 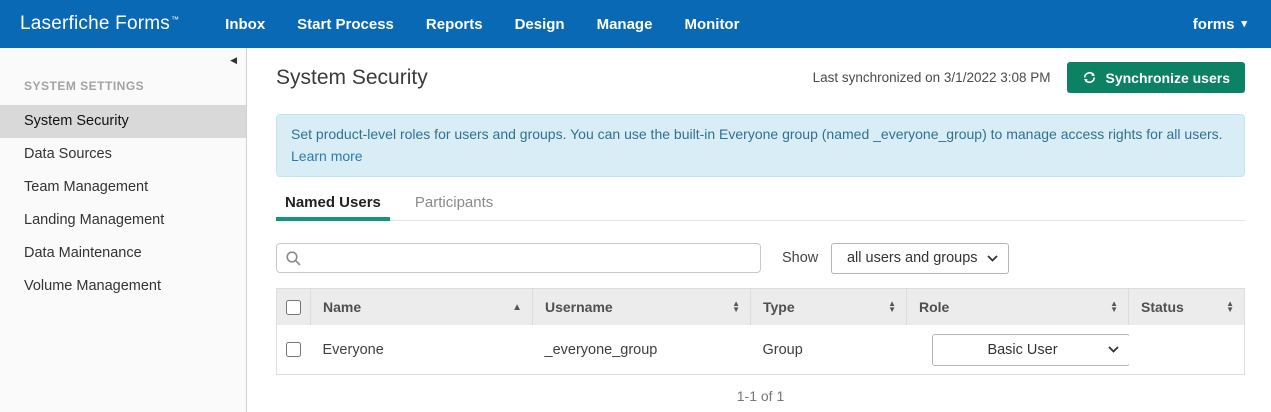 What do you see at coordinates (327, 156) in the screenshot?
I see `learn-more-link: Learn more` at bounding box center [327, 156].